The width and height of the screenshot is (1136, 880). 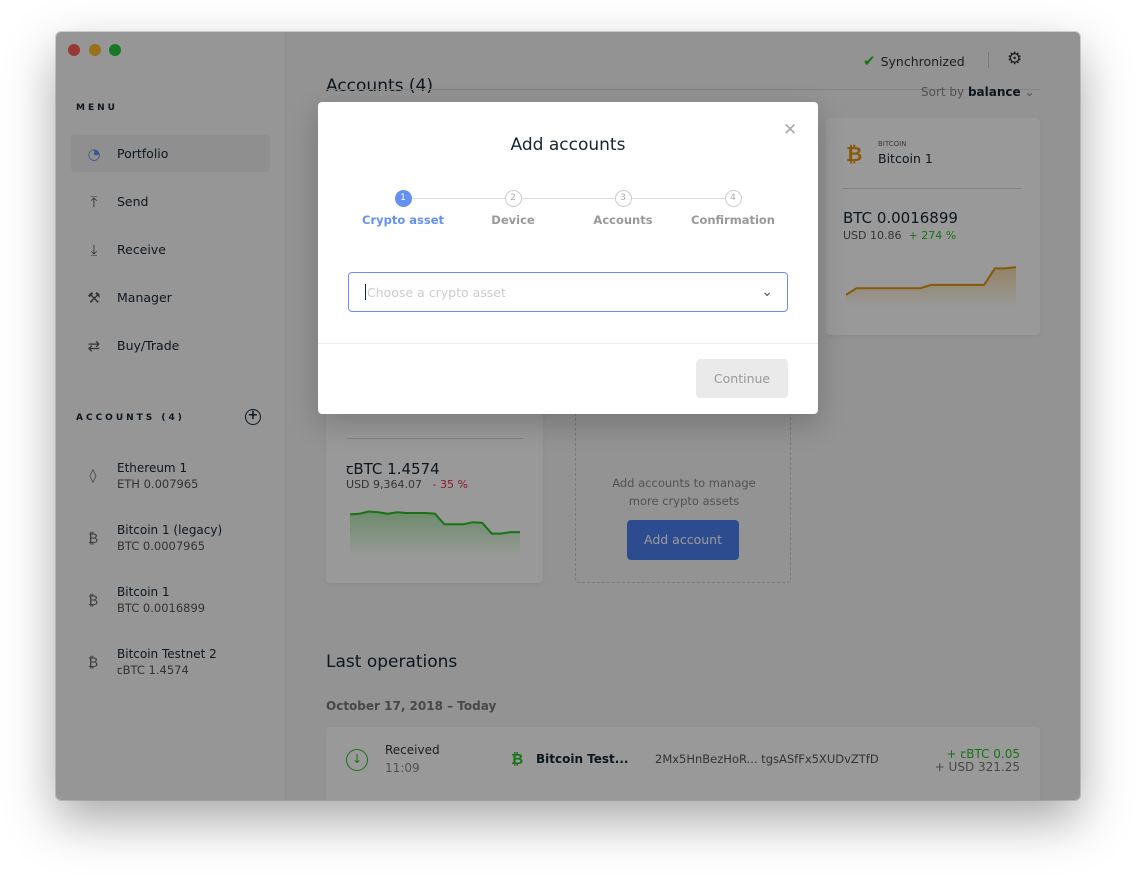 I want to click on divider, so click(x=568, y=343).